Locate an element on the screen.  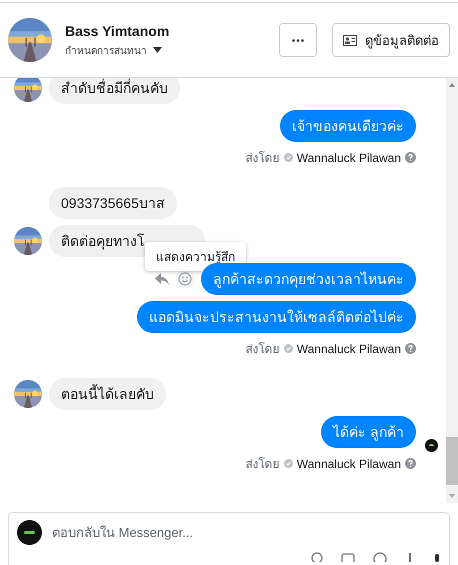
conversation-settings-dropdown: กำหนดการสนทนา is located at coordinates (172, 50).